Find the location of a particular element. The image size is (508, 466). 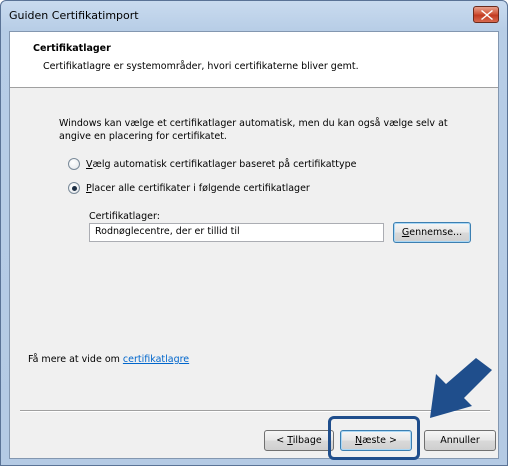

back-button: < Tilbage is located at coordinates (299, 440).